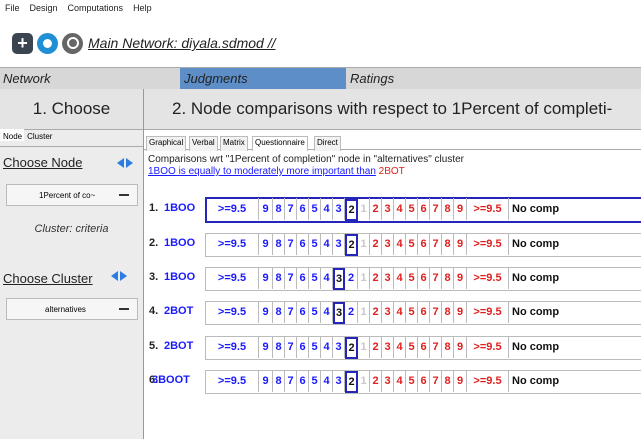  I want to click on menu-computations: Computations, so click(96, 6).